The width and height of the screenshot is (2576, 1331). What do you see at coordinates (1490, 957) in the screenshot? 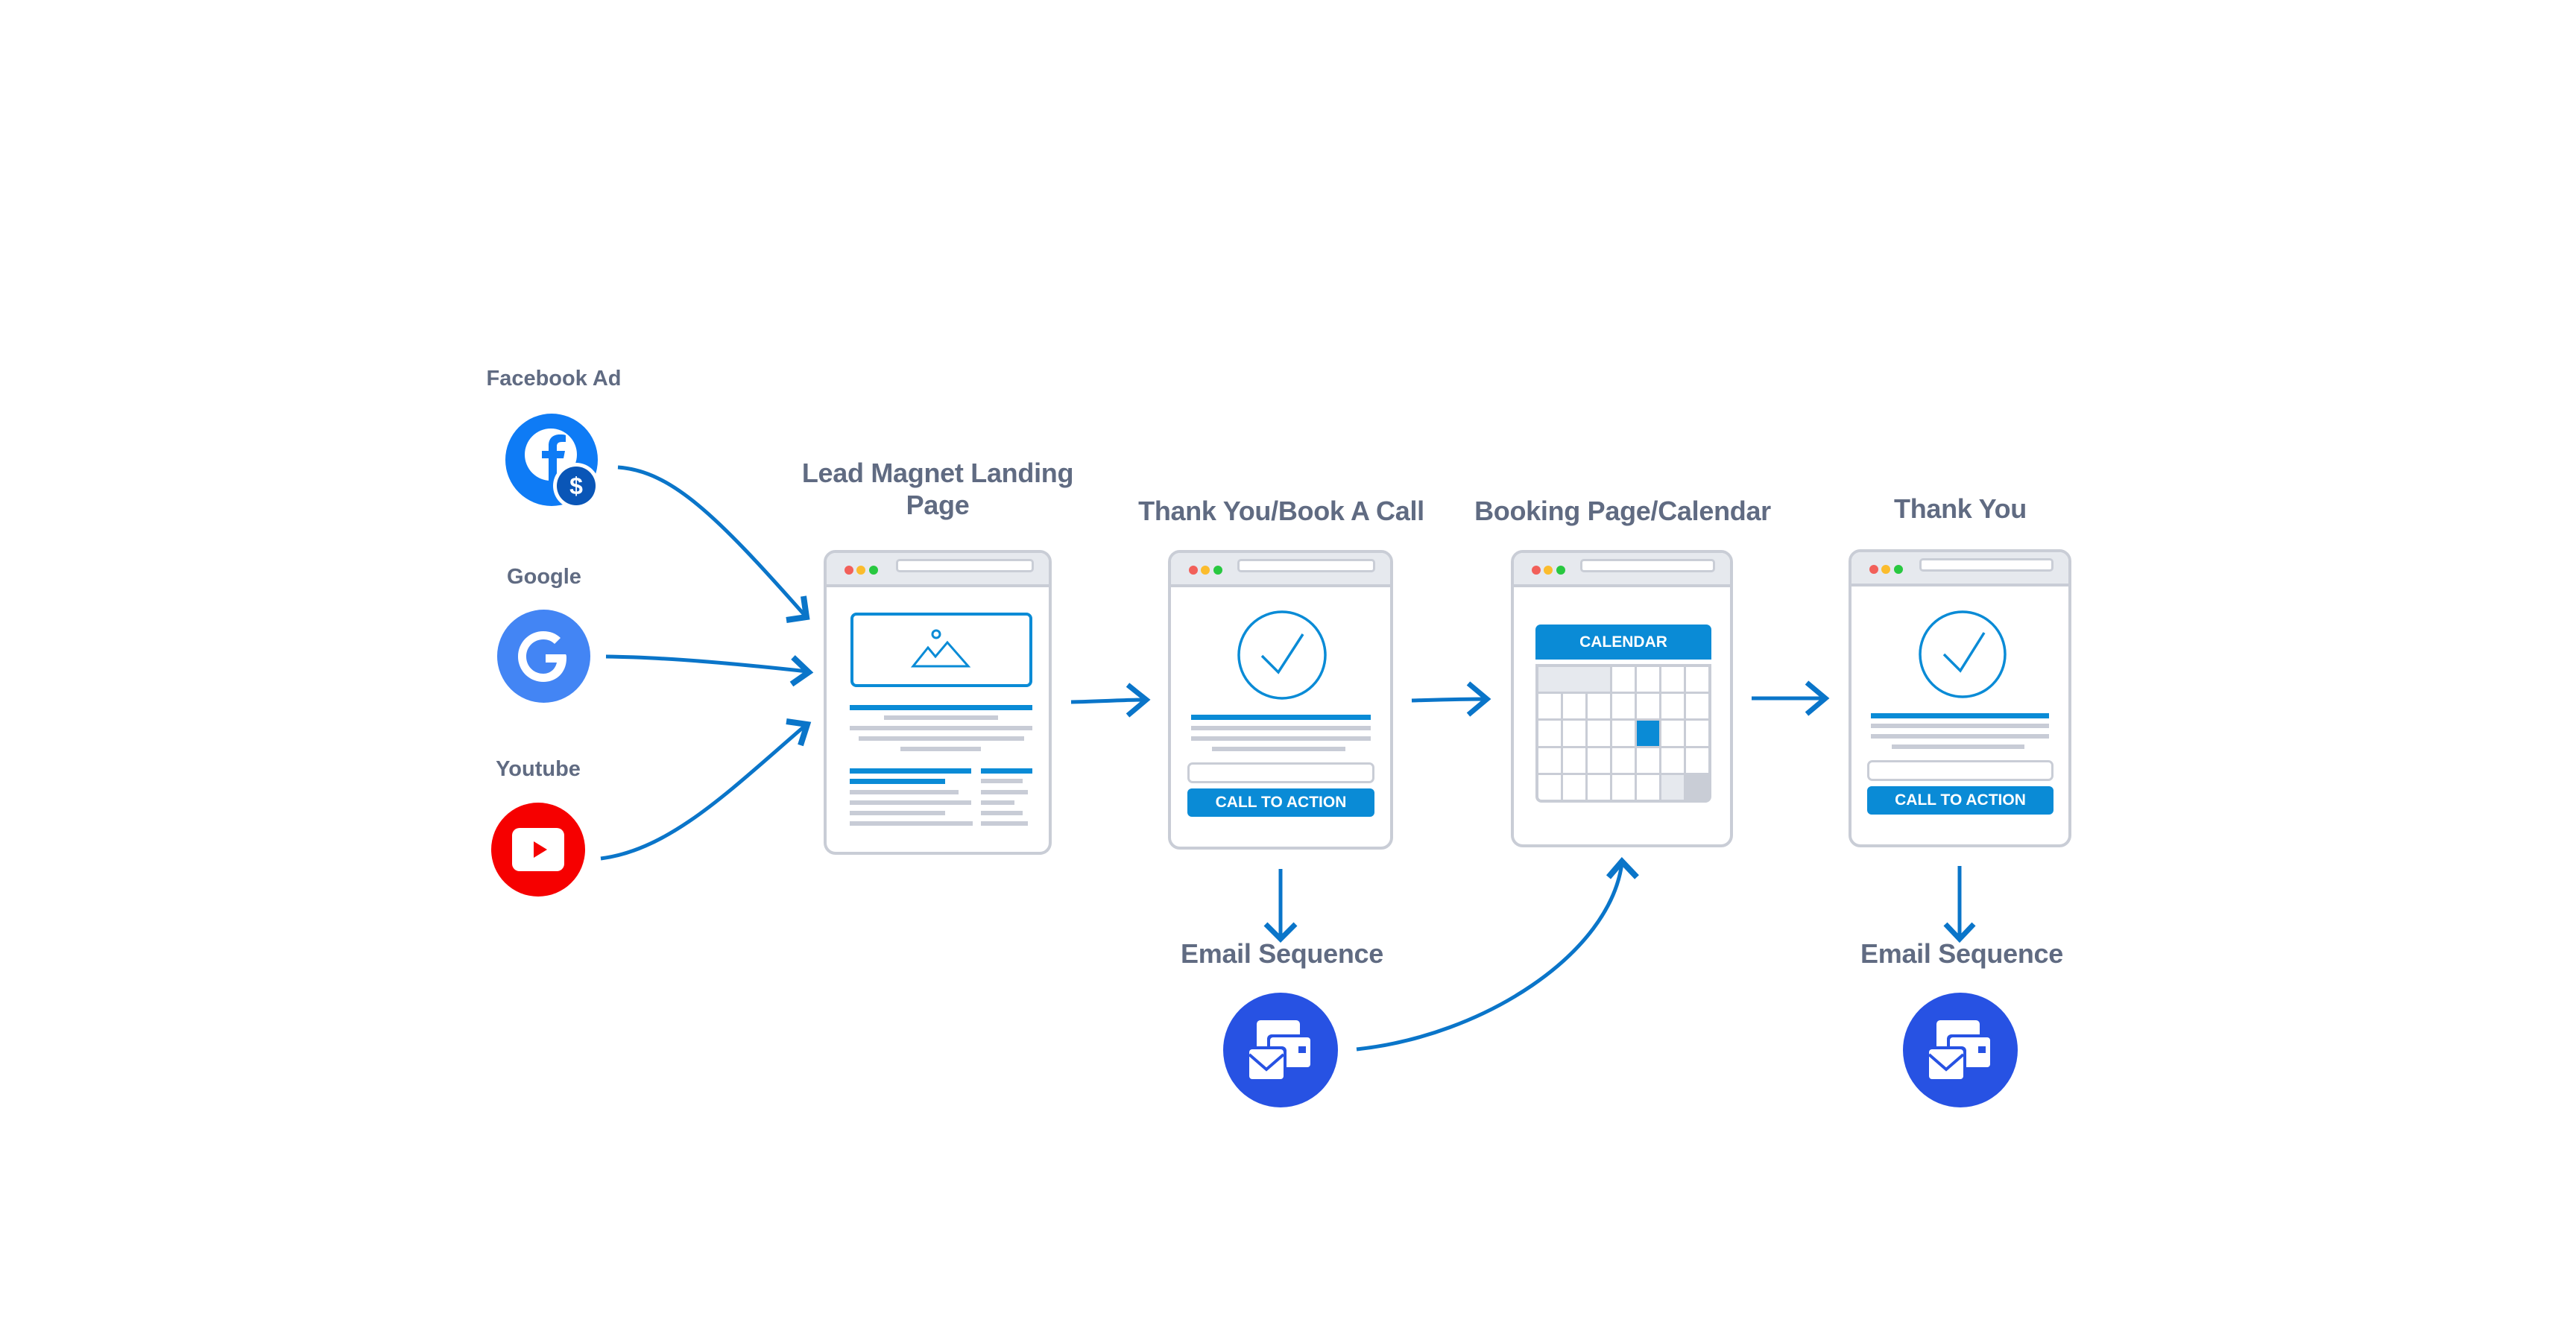
I see `arrow-email-to-booking` at bounding box center [1490, 957].